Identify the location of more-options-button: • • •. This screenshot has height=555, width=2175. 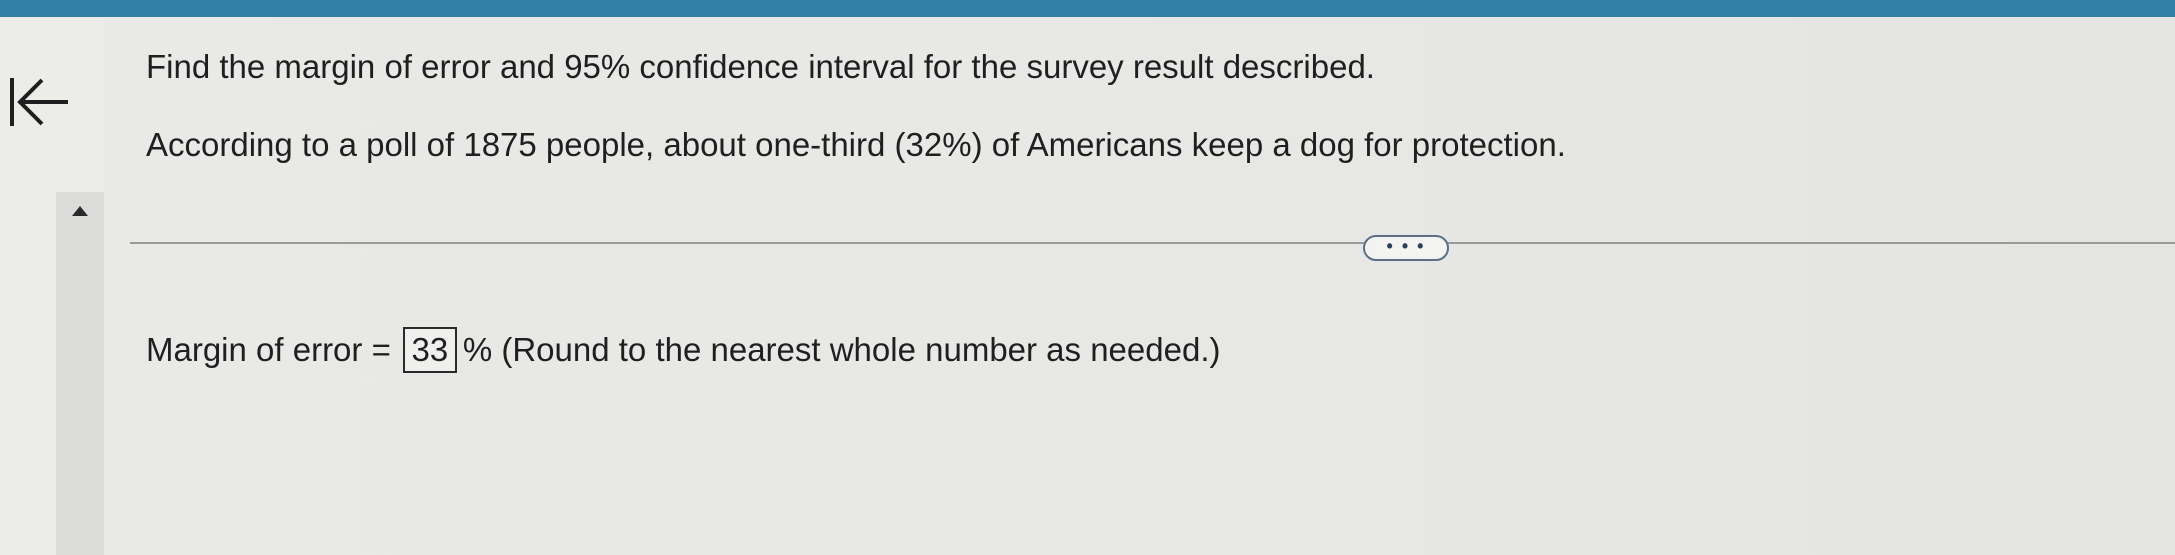
(1406, 248).